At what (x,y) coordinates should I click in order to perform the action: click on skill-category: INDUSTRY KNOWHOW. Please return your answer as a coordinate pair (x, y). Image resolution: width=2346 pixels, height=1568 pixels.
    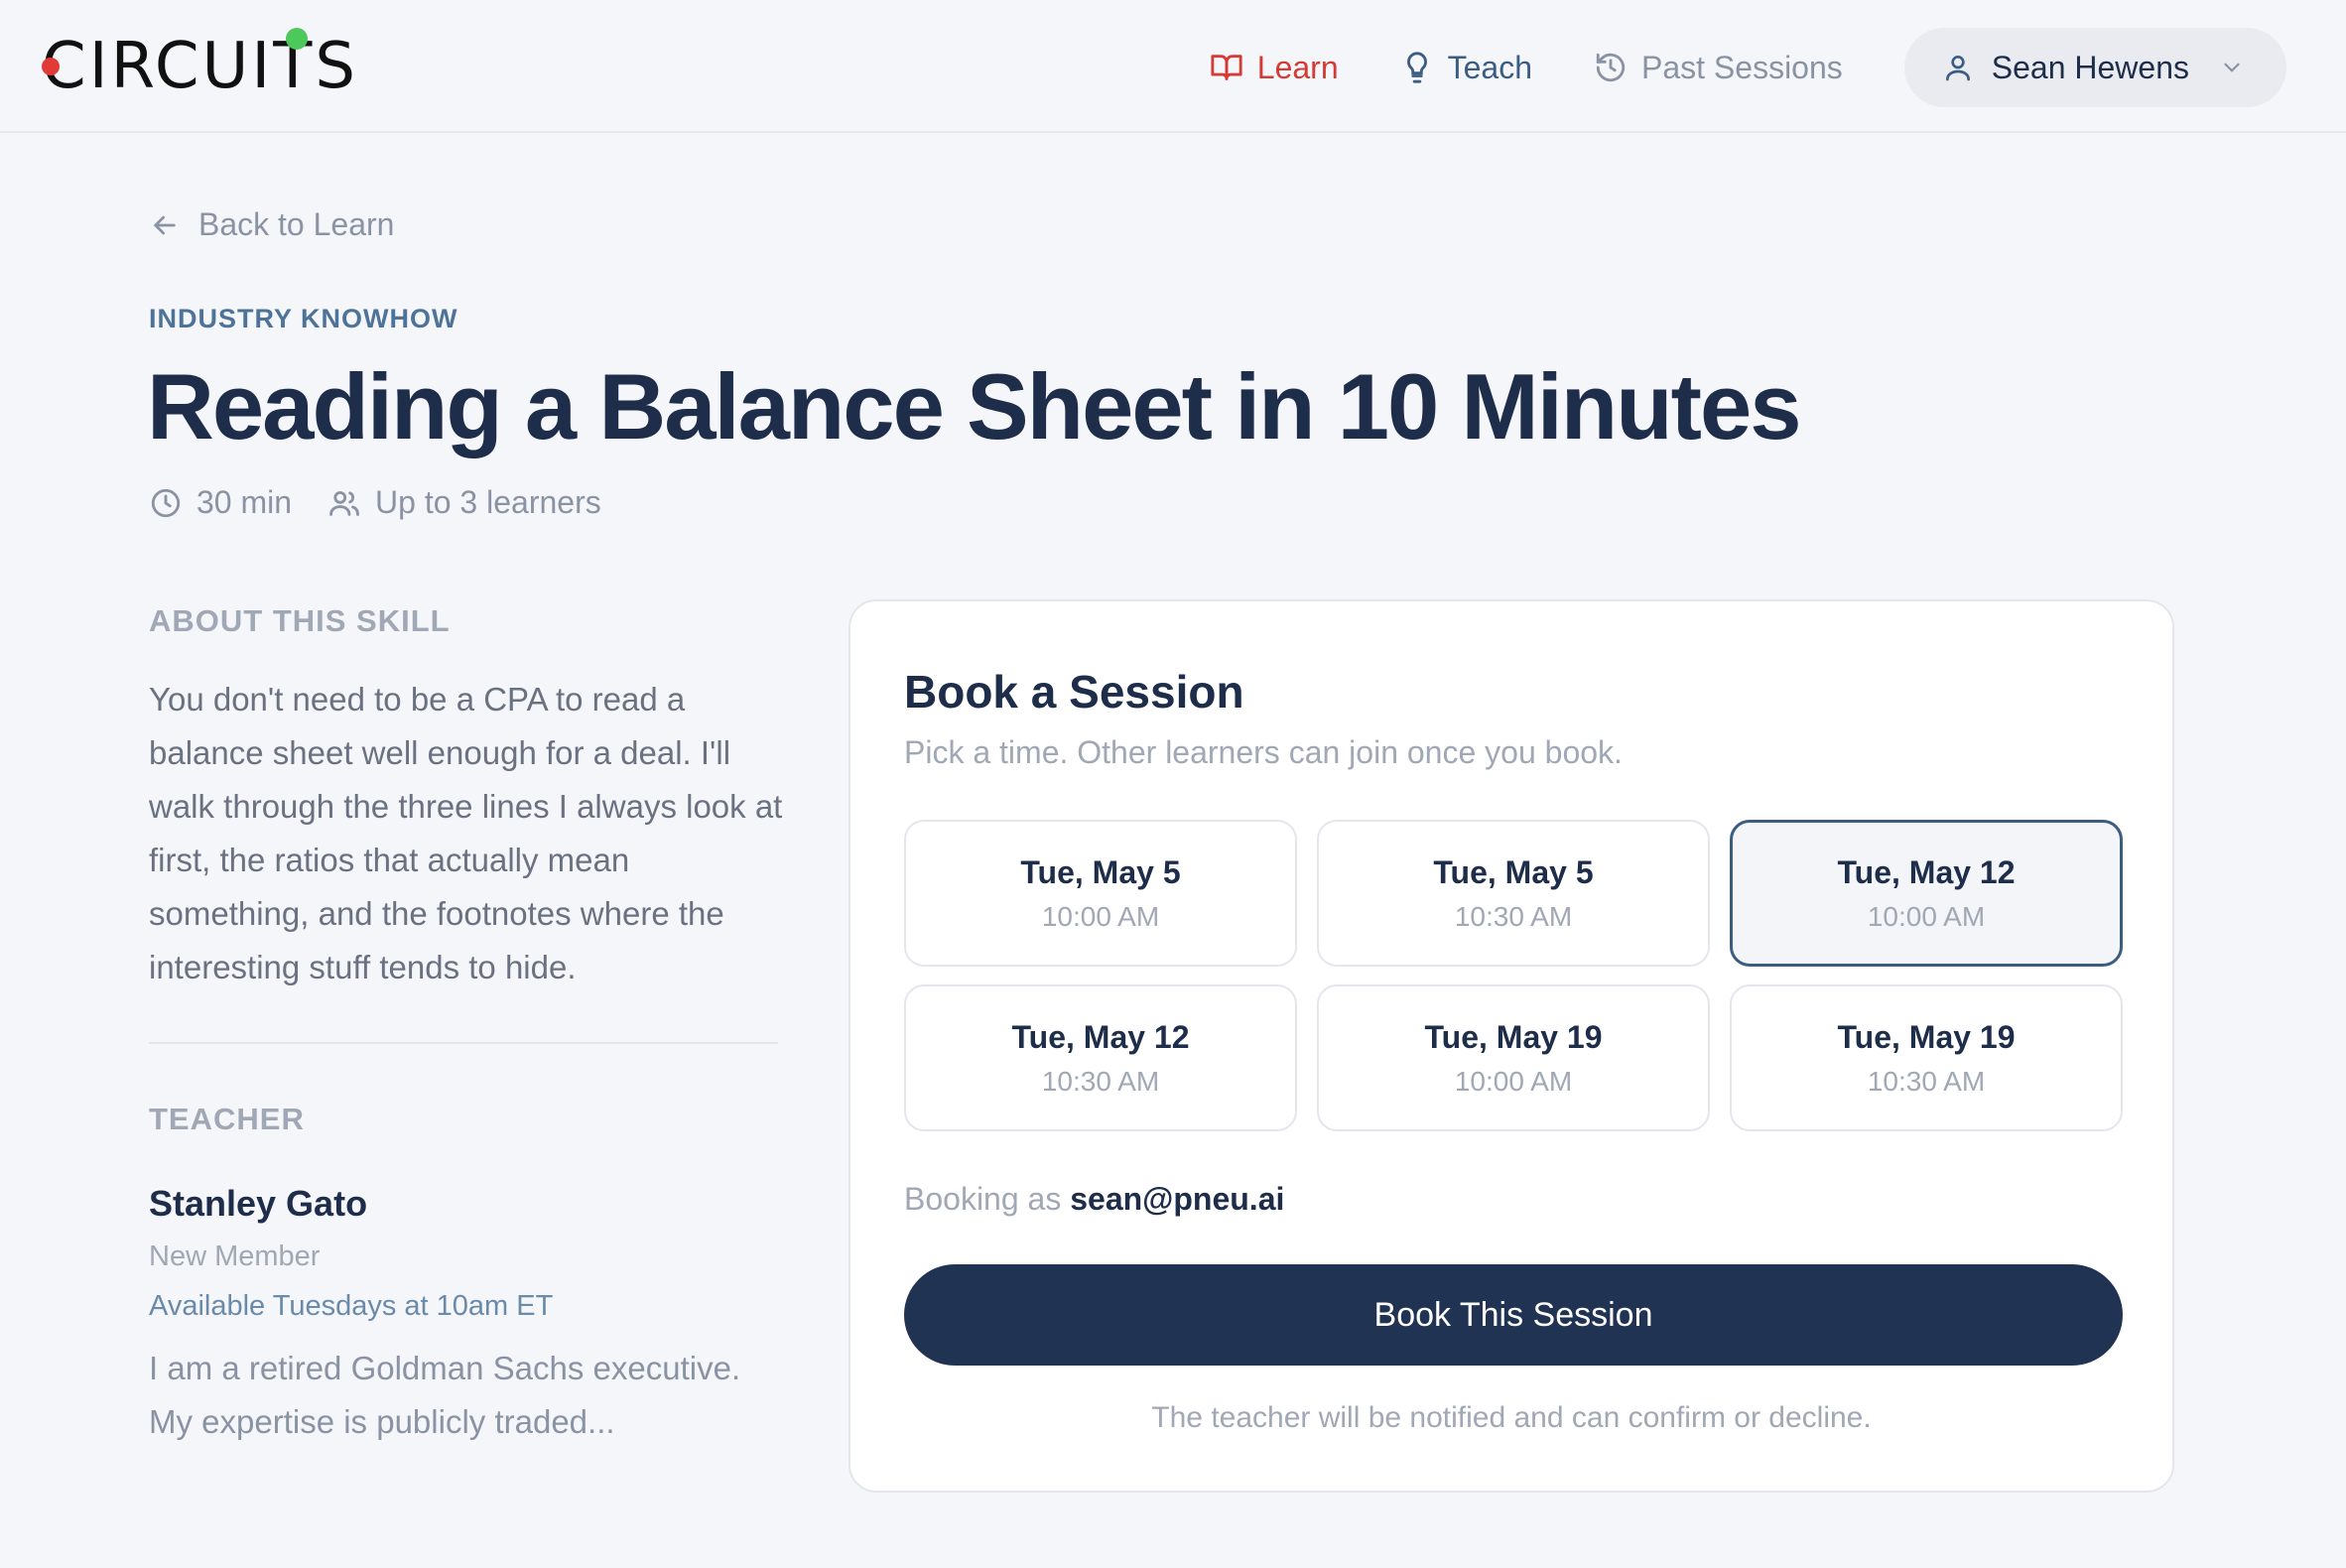
    Looking at the image, I should click on (304, 318).